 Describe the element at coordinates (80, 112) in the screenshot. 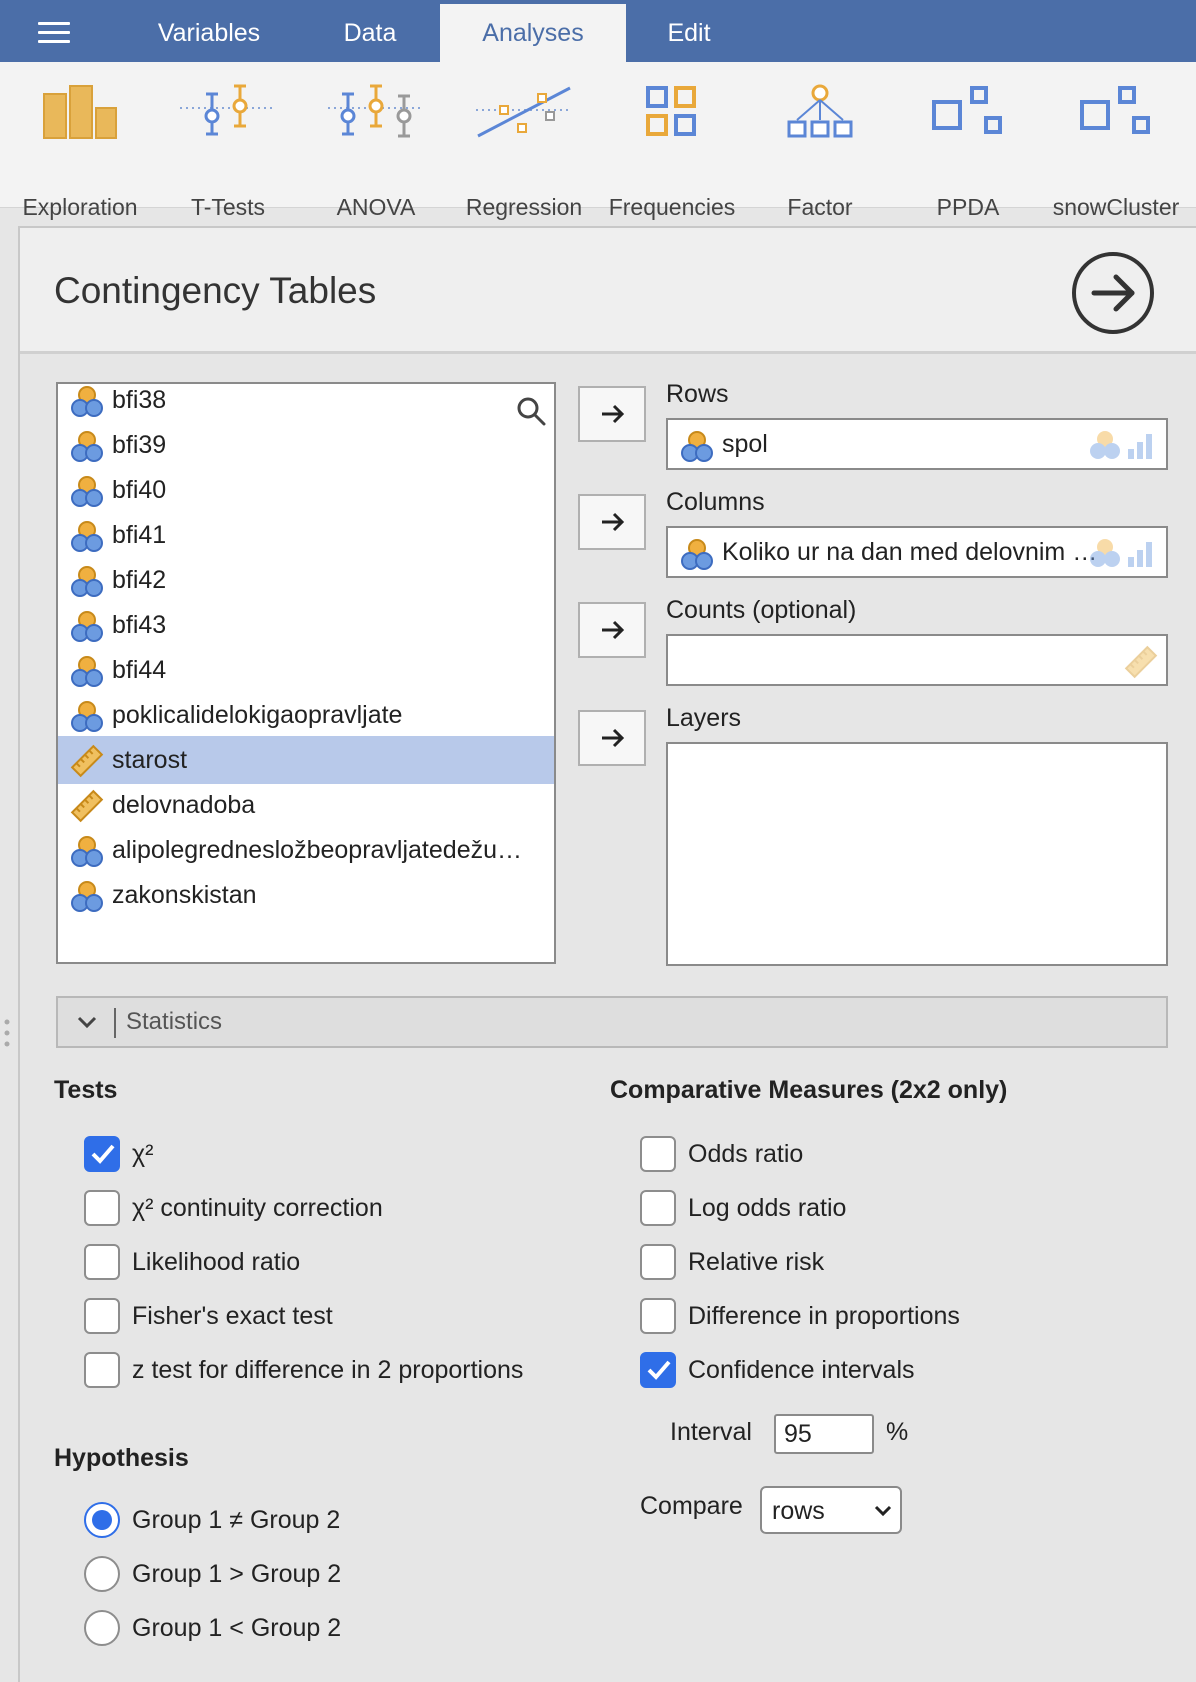

I see `exploration-icon` at that location.